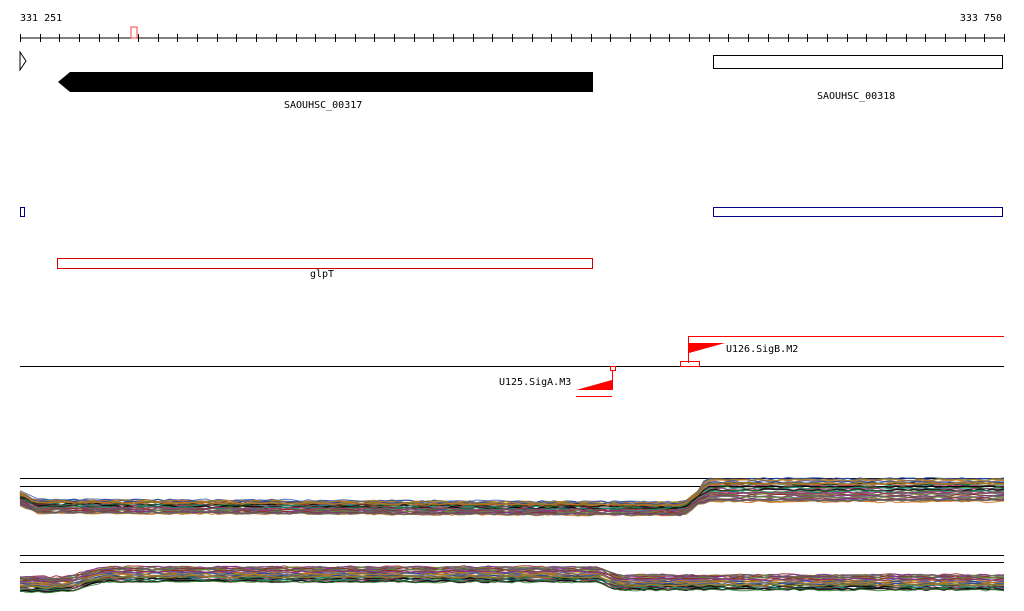  What do you see at coordinates (322, 274) in the screenshot?
I see `gene-name-label-glpT: glpT` at bounding box center [322, 274].